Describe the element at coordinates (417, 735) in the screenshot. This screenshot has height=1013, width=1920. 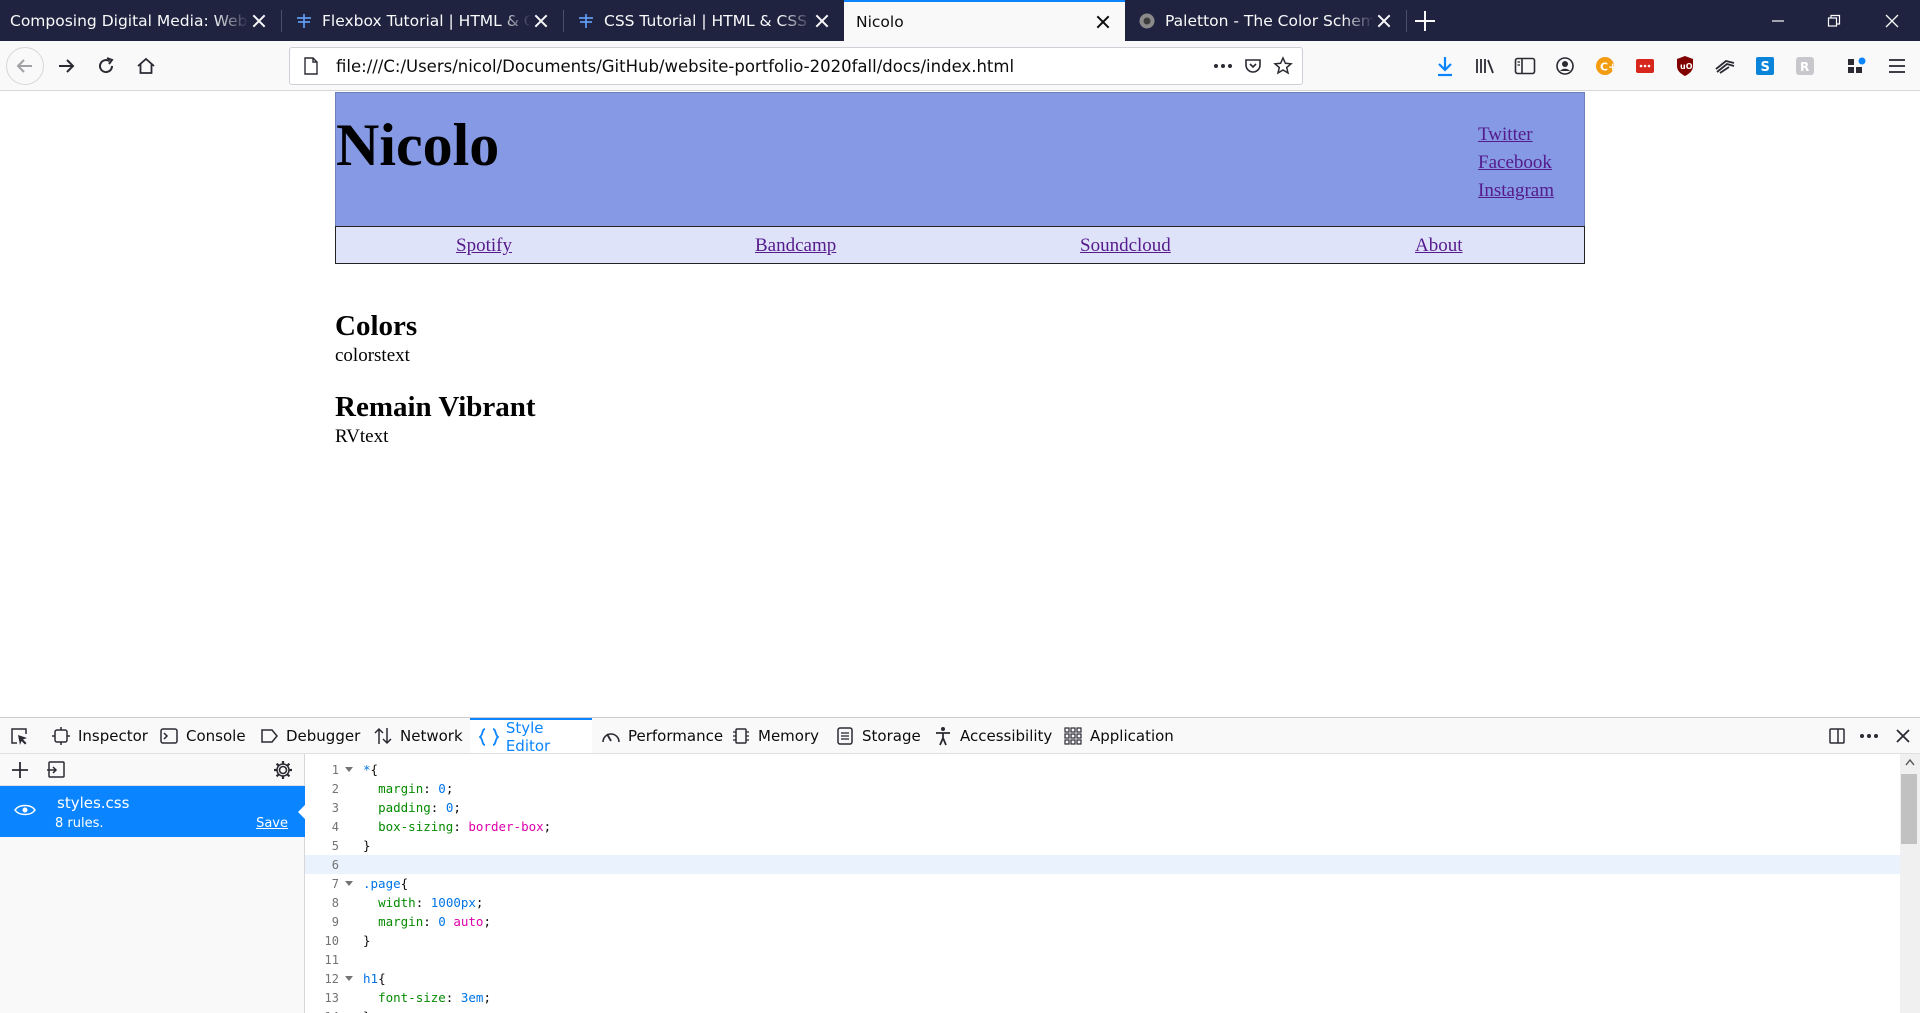
I see `devtools-tab-network: Network` at that location.